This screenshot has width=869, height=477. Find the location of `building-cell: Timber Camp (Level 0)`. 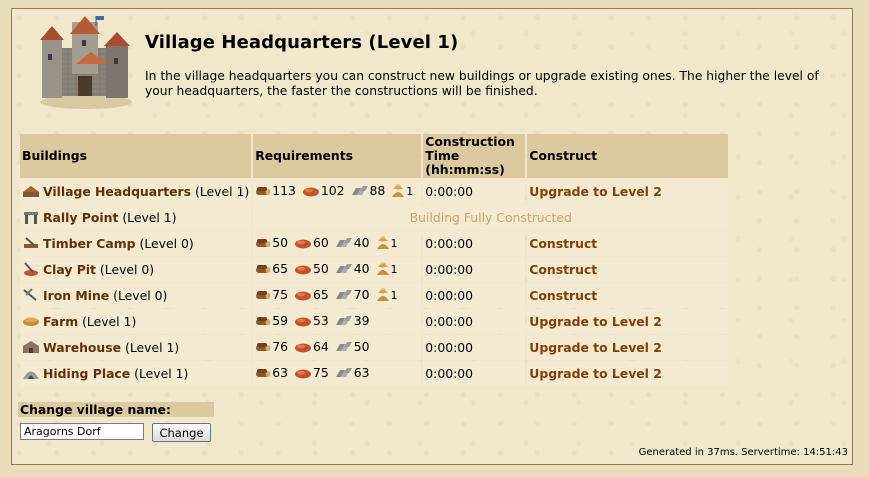

building-cell: Timber Camp (Level 0) is located at coordinates (136, 243).